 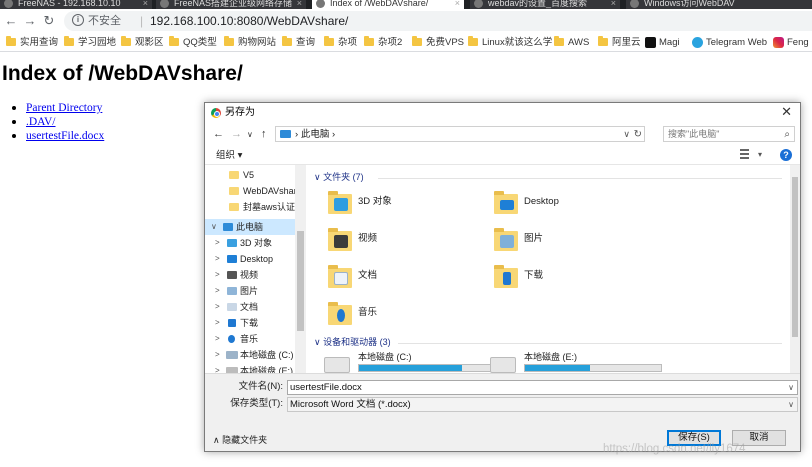 I want to click on folder-item-documents: 文档, so click(x=403, y=278).